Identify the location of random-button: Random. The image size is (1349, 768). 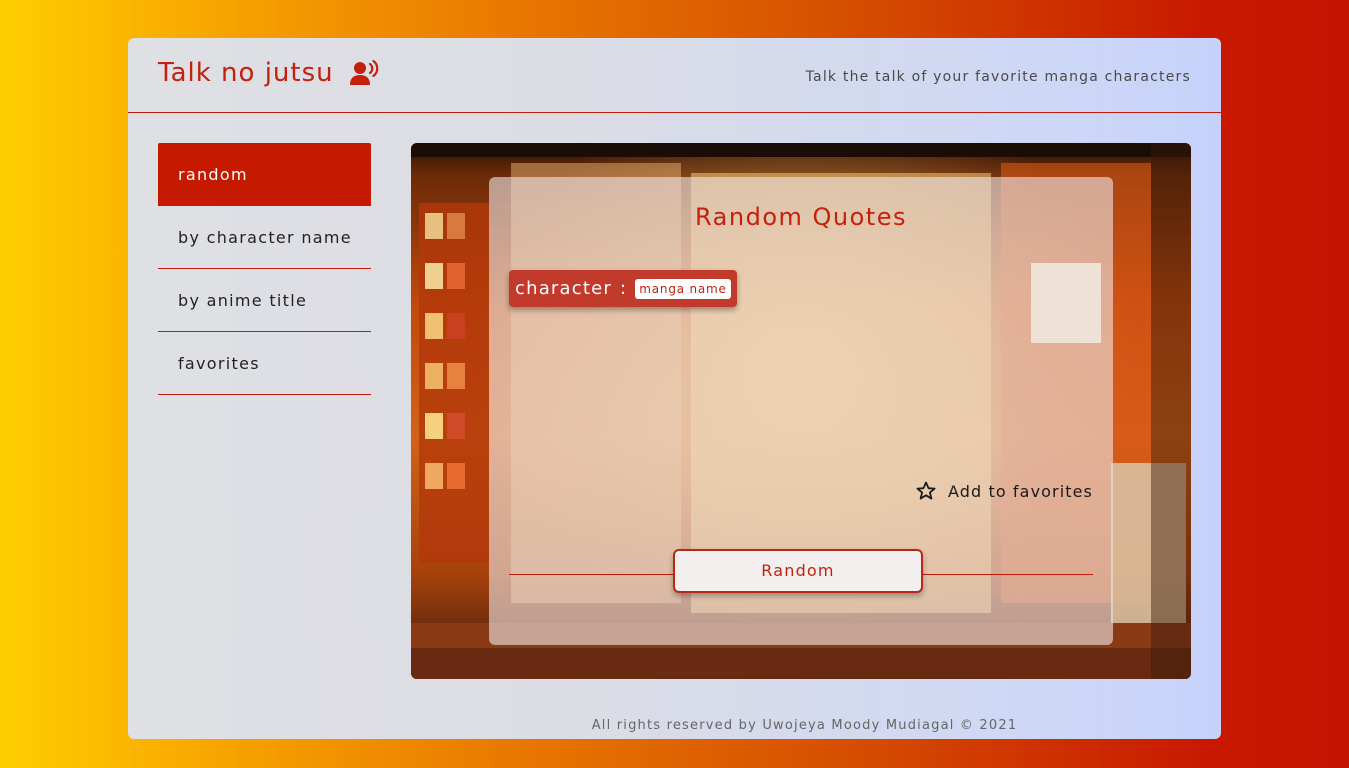
(798, 571).